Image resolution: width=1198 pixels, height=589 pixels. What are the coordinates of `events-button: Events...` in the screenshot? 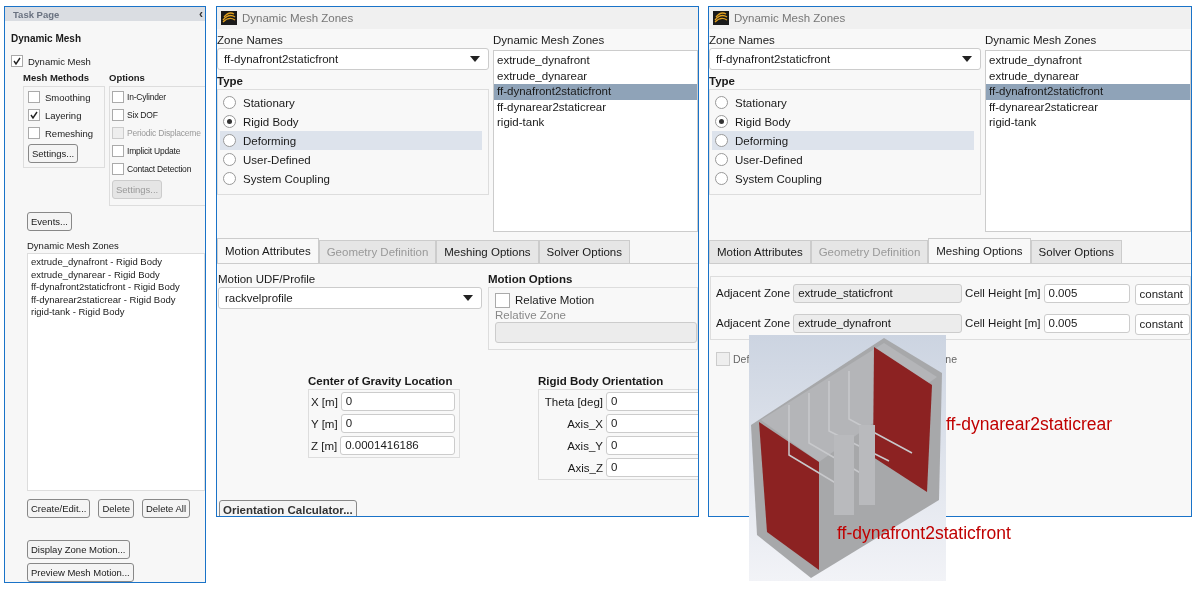 It's located at (49, 221).